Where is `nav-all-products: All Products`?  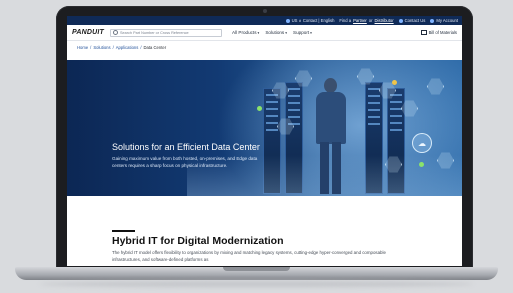 nav-all-products: All Products is located at coordinates (245, 32).